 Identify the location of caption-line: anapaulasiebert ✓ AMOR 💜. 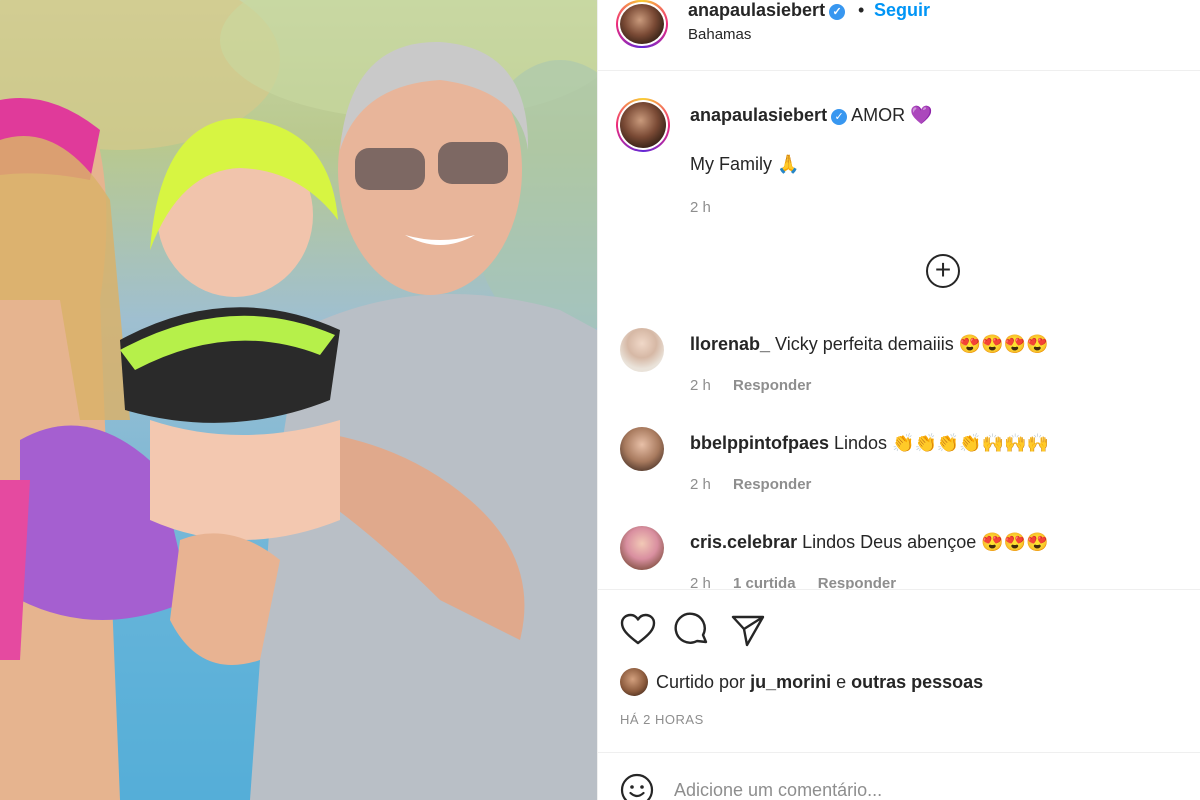
(811, 115).